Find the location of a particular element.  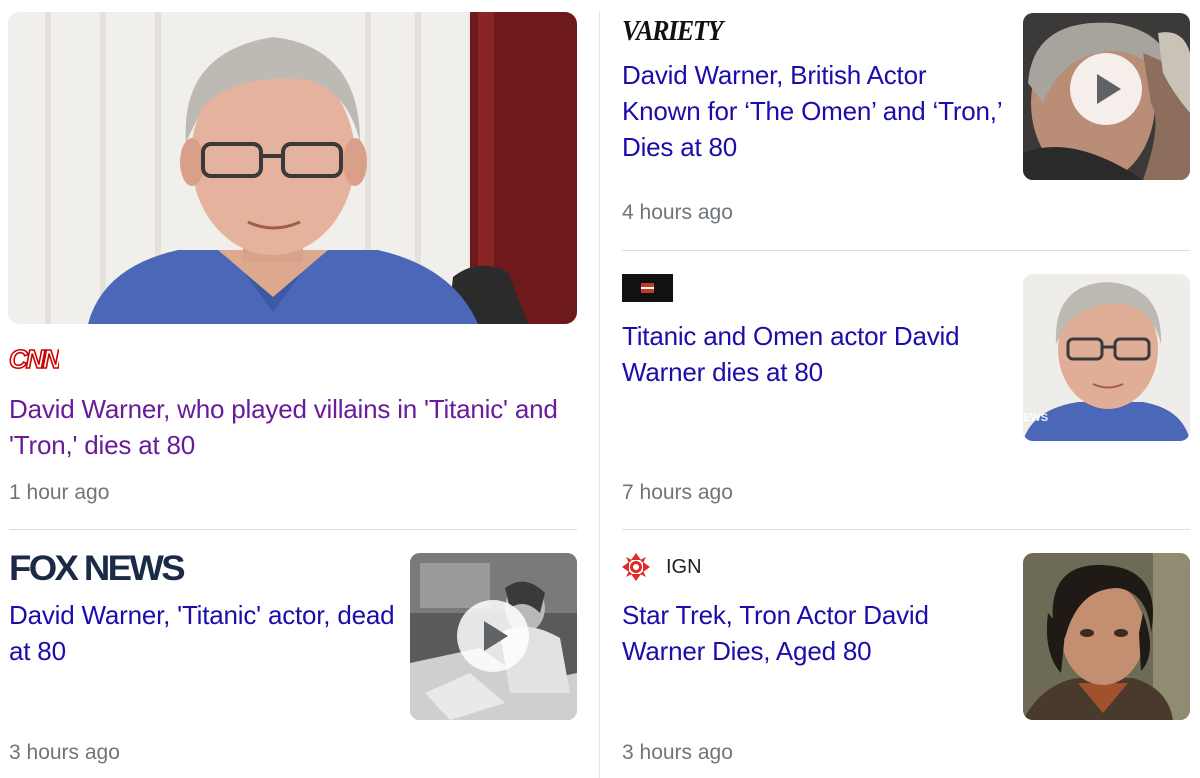

svg-text: CNN is located at coordinates (34, 359).